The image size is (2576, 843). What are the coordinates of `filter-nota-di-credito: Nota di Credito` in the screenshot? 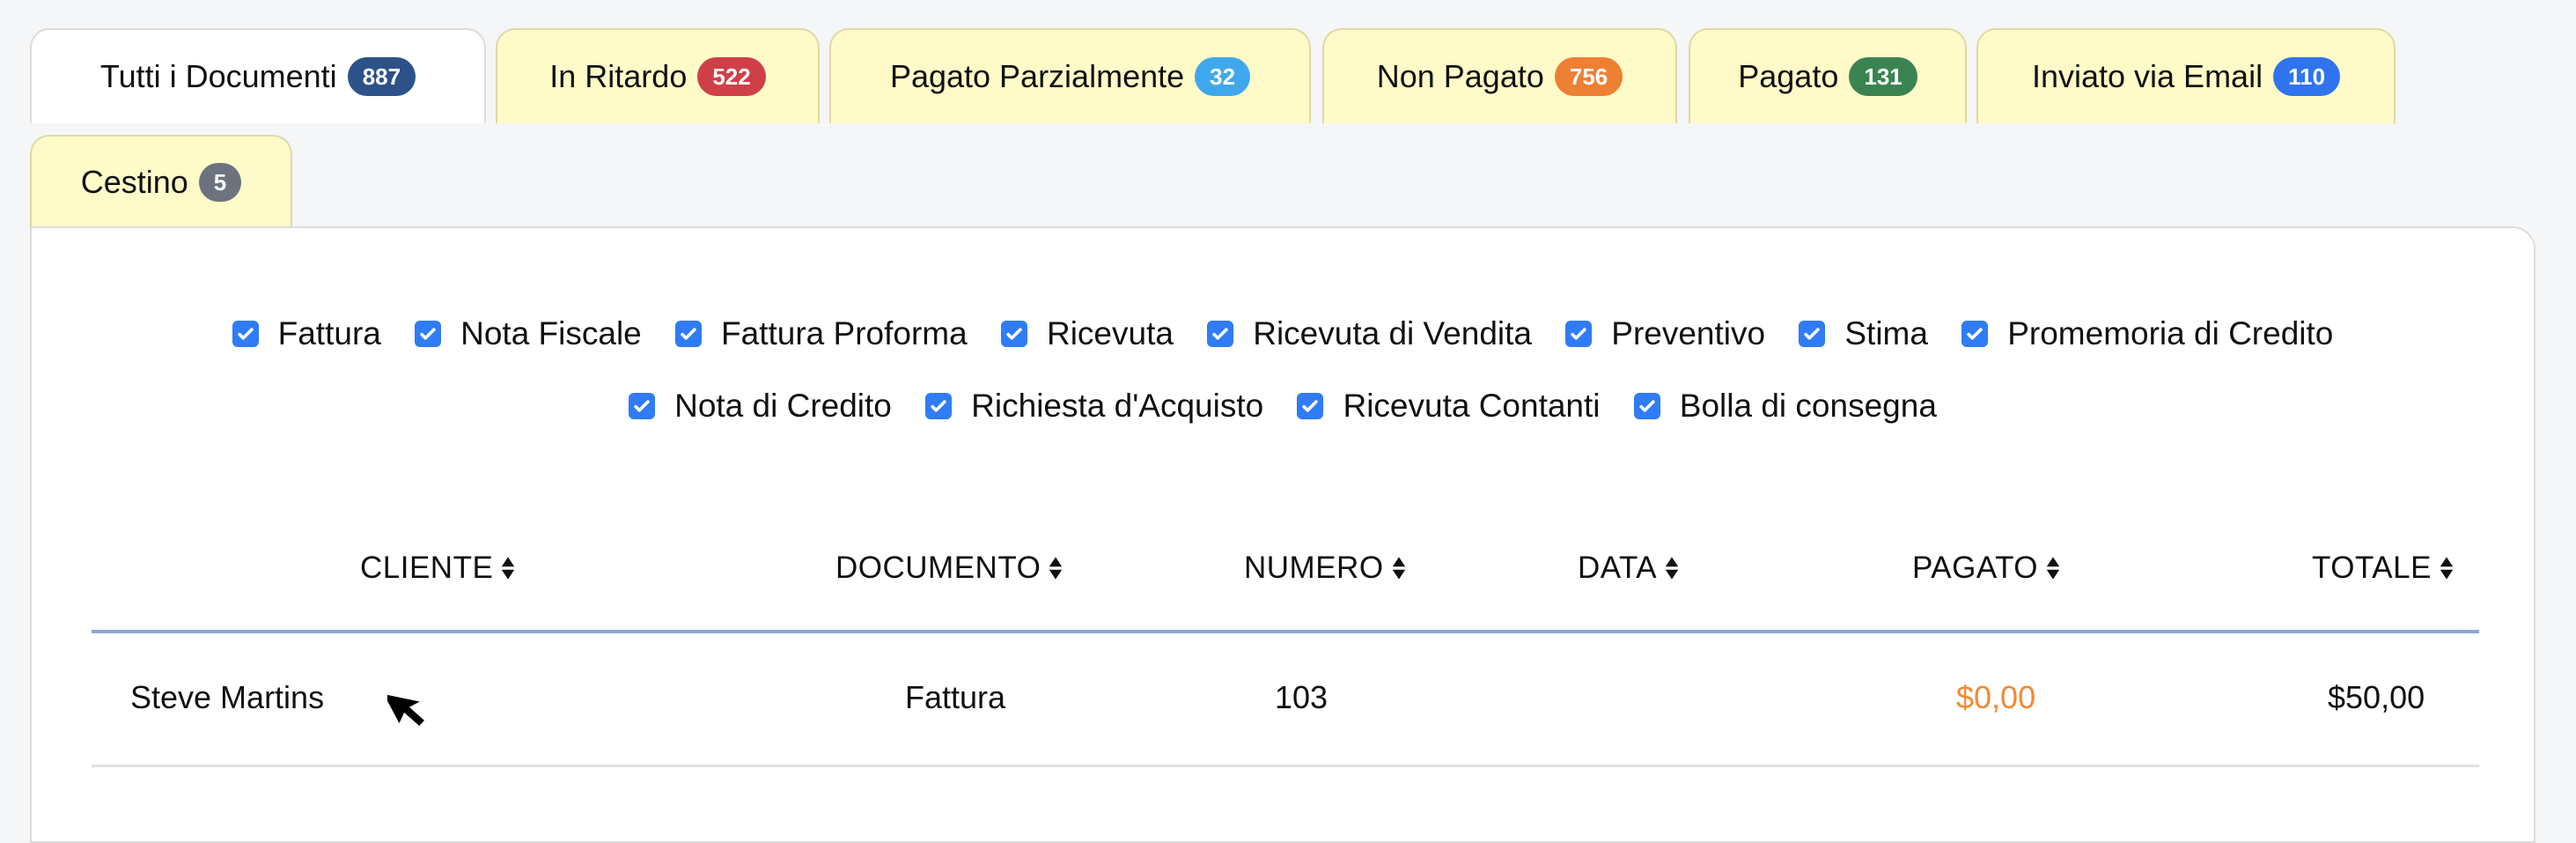 It's located at (761, 407).